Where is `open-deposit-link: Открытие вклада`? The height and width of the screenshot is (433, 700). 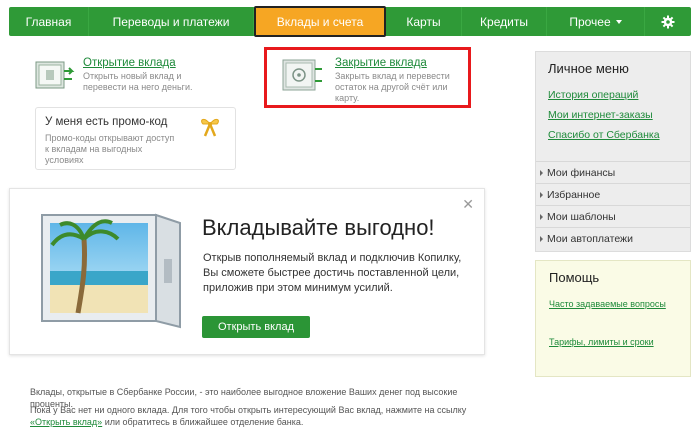 open-deposit-link: Открытие вклада is located at coordinates (153, 63).